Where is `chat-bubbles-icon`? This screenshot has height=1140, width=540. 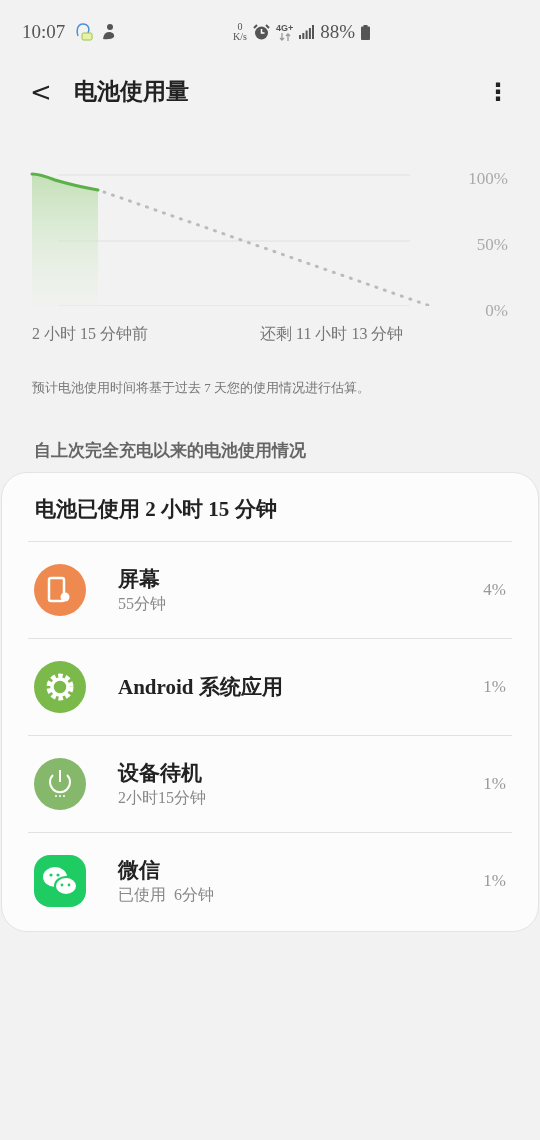
chat-bubbles-icon is located at coordinates (60, 880).